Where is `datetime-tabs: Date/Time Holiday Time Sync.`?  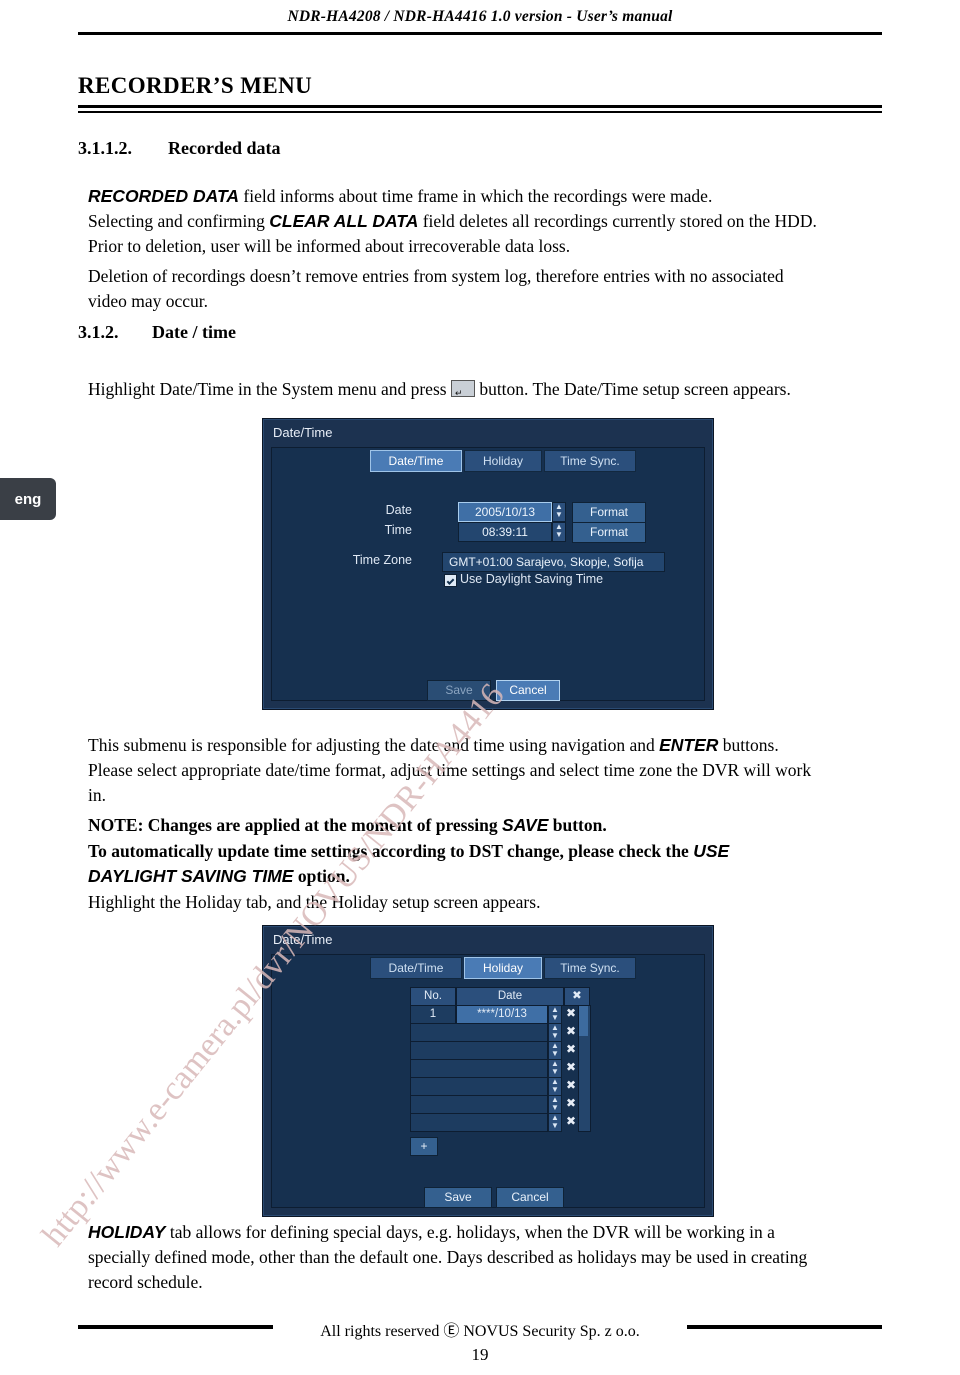
datetime-tabs: Date/Time Holiday Time Sync. is located at coordinates (488, 460).